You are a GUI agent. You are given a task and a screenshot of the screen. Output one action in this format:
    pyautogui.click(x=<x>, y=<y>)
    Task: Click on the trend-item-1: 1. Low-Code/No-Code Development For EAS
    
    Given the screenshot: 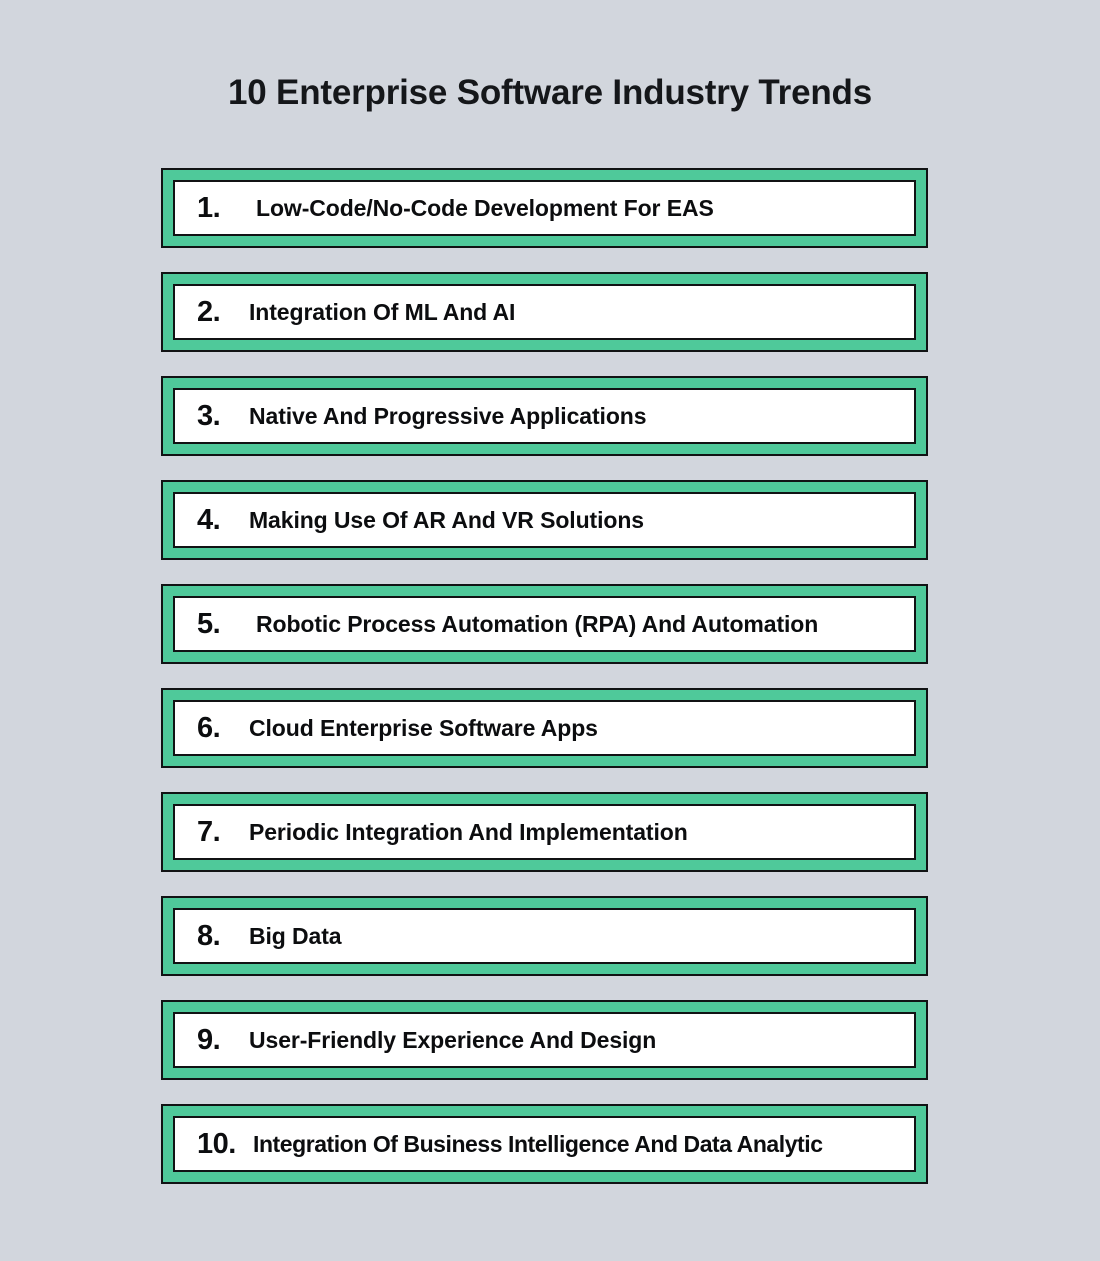 What is the action you would take?
    pyautogui.click(x=544, y=208)
    